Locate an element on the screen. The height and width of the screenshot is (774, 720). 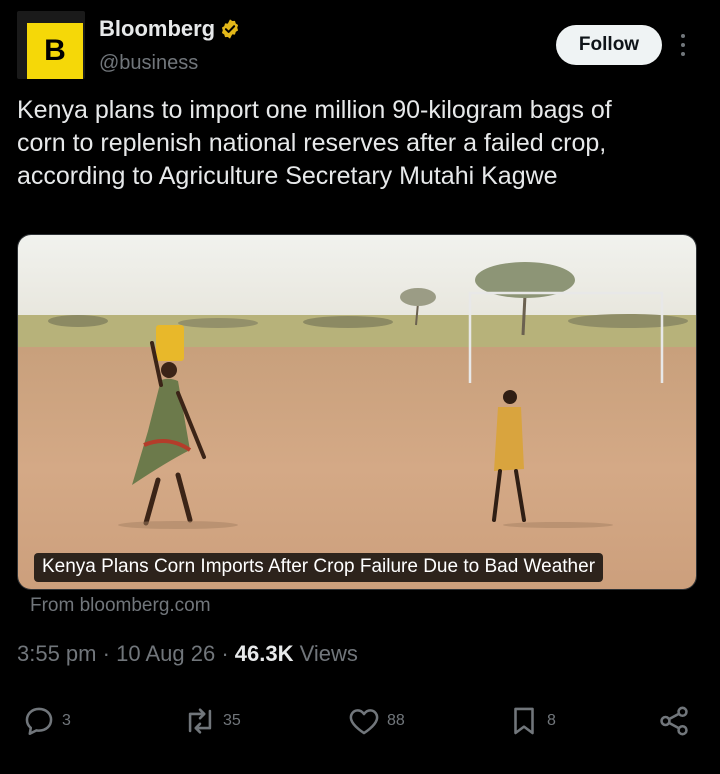
bookmark-count: 8 is located at coordinates (551, 720).